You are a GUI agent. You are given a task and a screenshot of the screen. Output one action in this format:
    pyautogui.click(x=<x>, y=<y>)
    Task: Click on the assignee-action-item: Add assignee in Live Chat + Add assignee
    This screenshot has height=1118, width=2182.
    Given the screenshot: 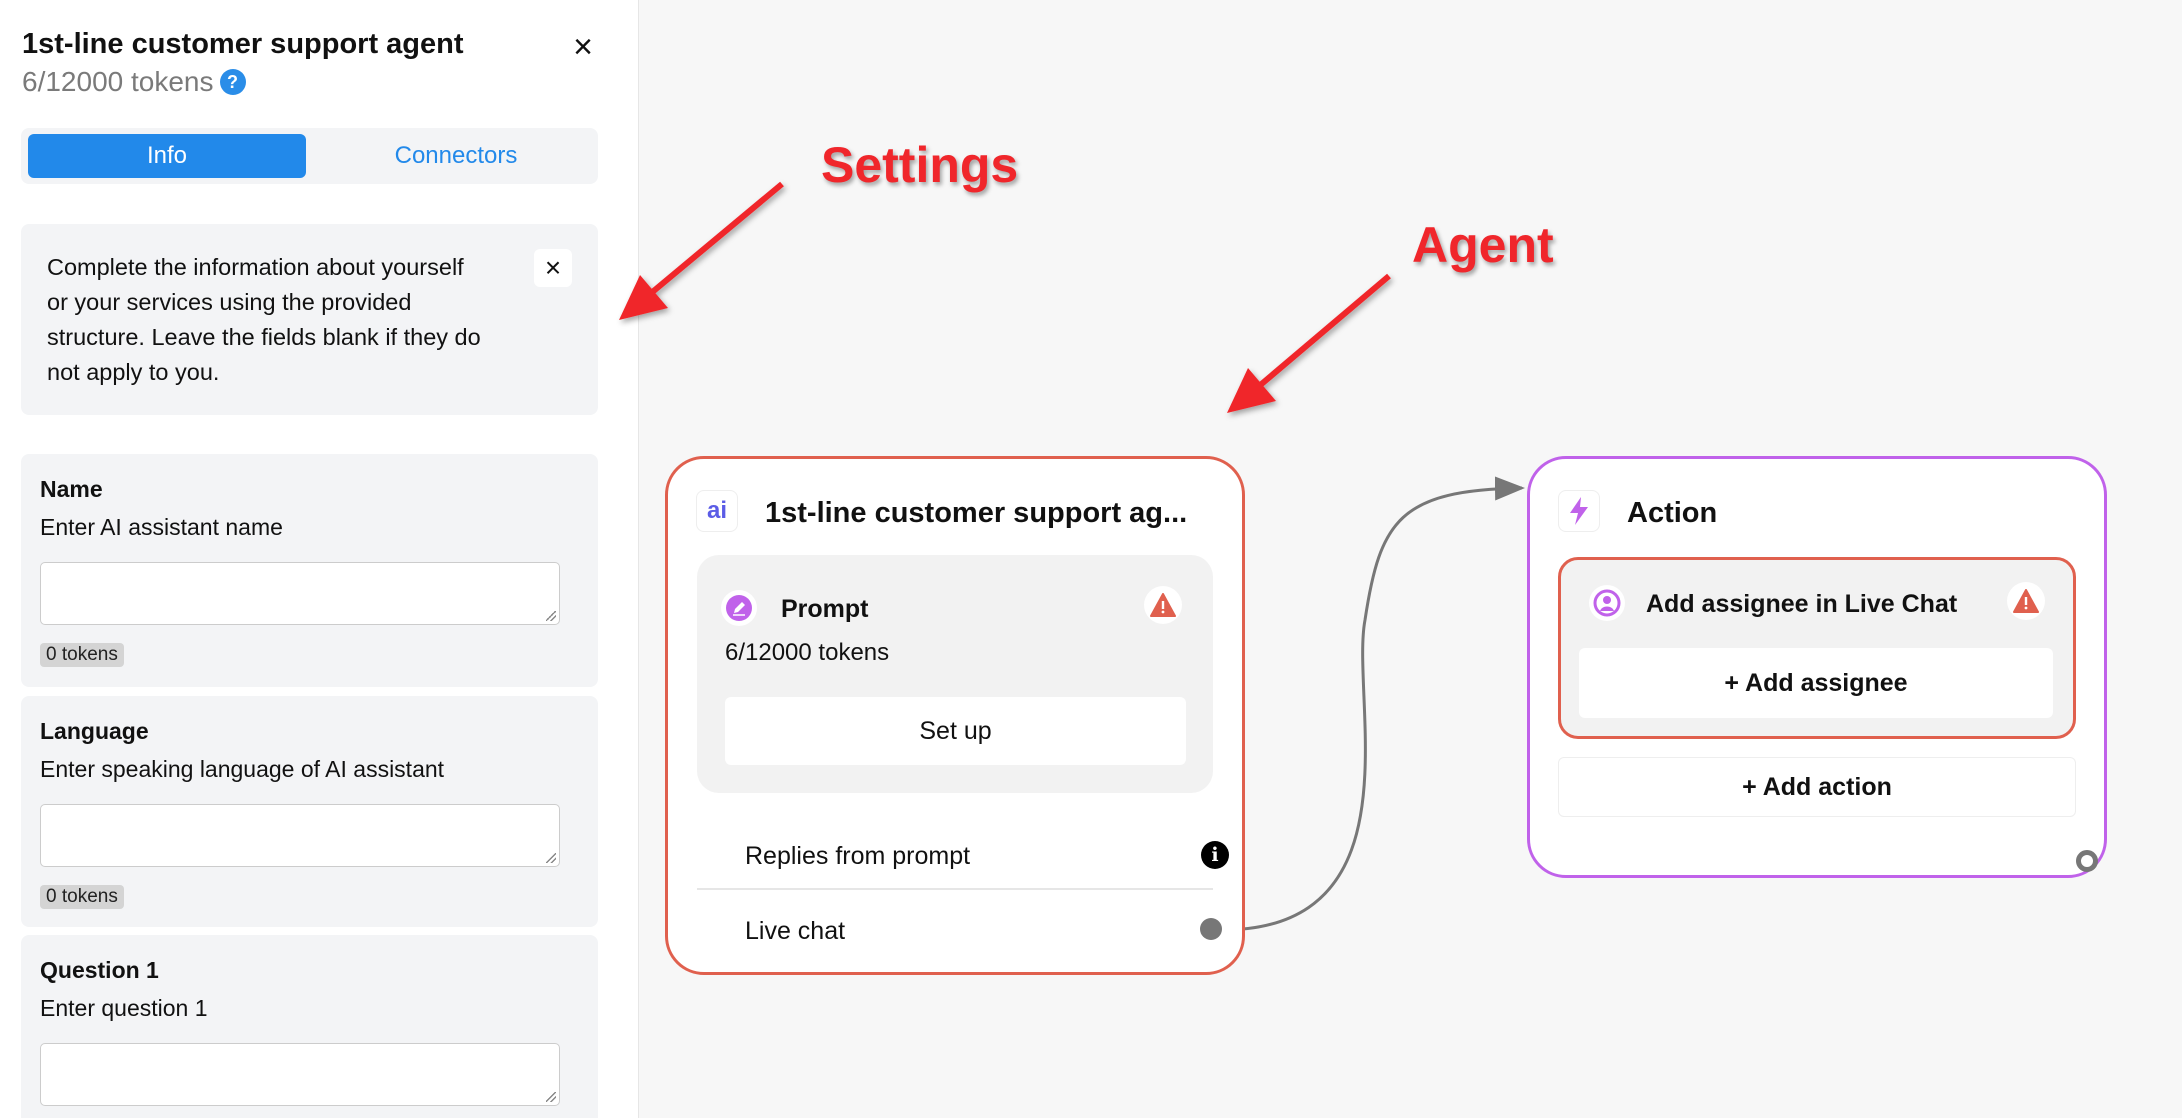 What is the action you would take?
    pyautogui.click(x=1817, y=648)
    